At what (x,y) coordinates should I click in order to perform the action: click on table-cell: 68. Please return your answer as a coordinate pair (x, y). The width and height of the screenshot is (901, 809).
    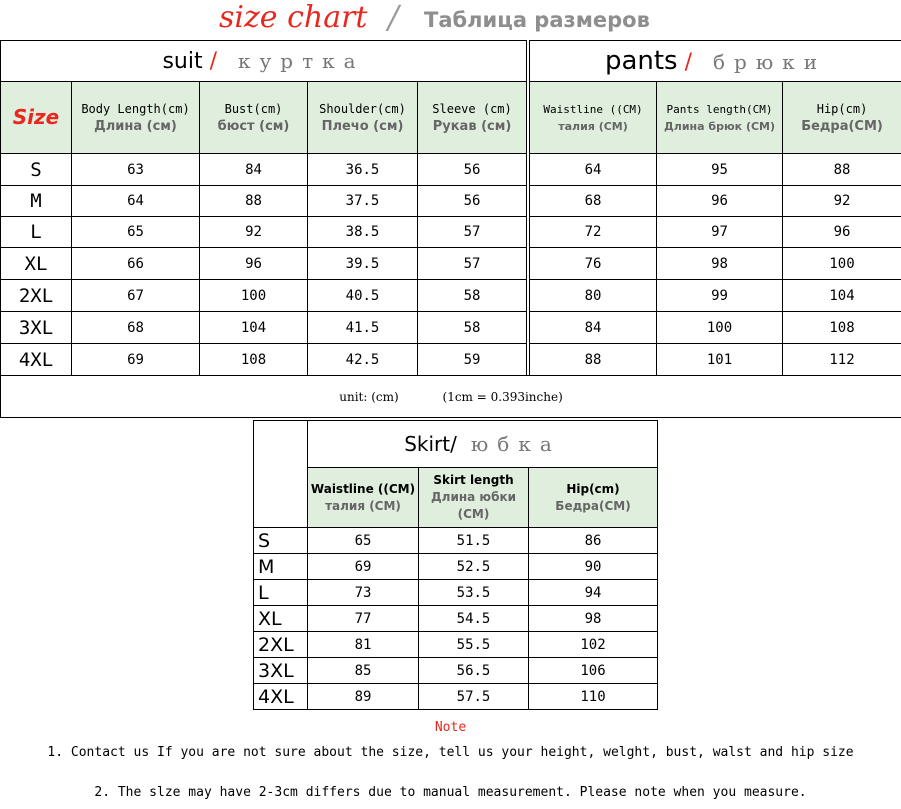
    Looking at the image, I should click on (593, 201).